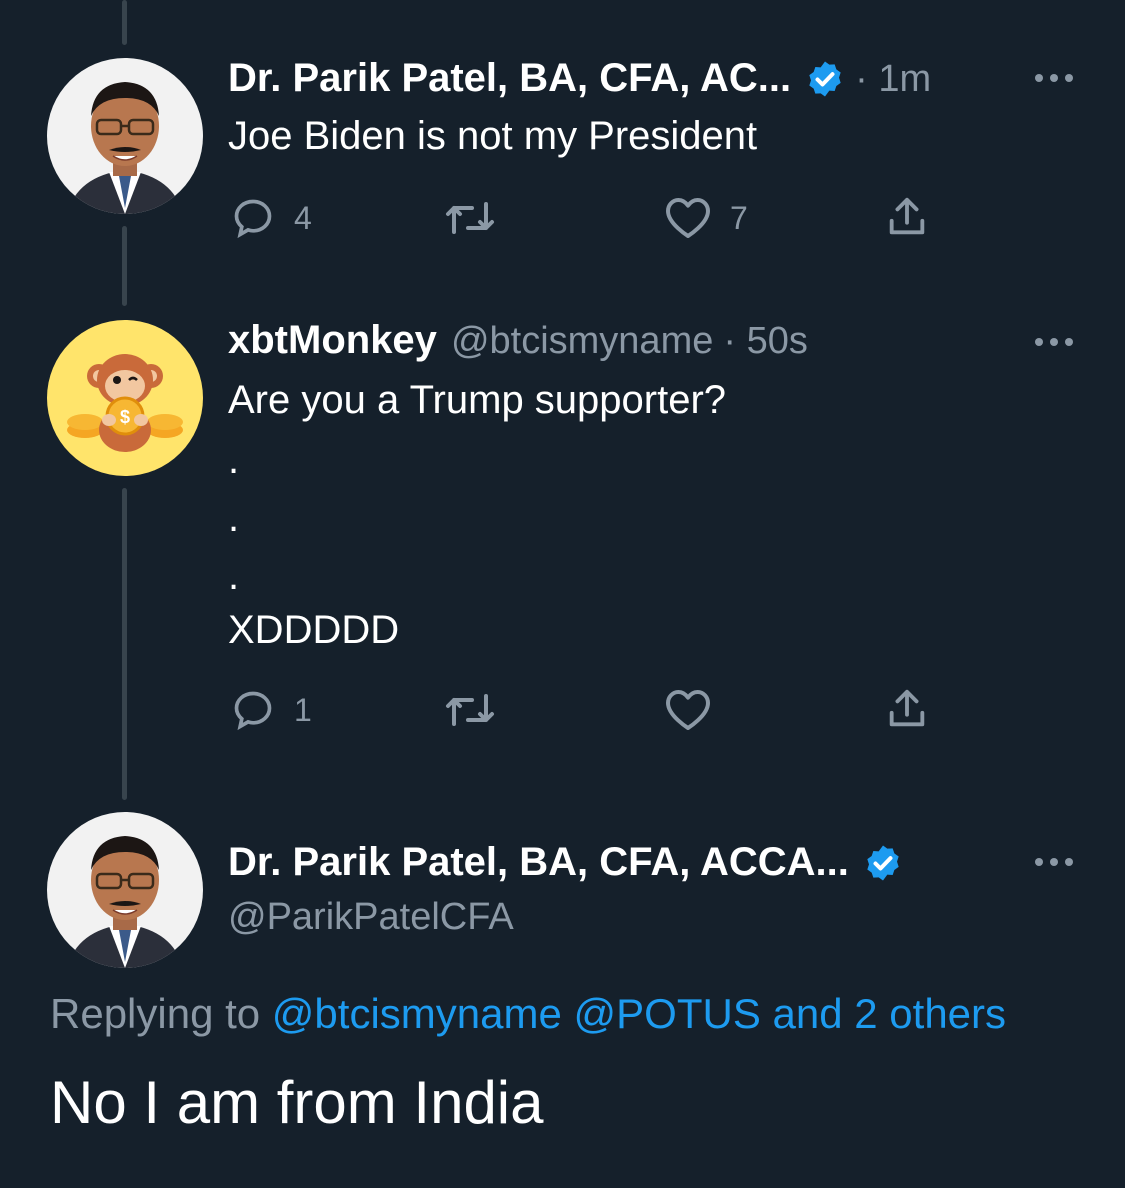  What do you see at coordinates (303, 217) in the screenshot?
I see `reply-count: 4` at bounding box center [303, 217].